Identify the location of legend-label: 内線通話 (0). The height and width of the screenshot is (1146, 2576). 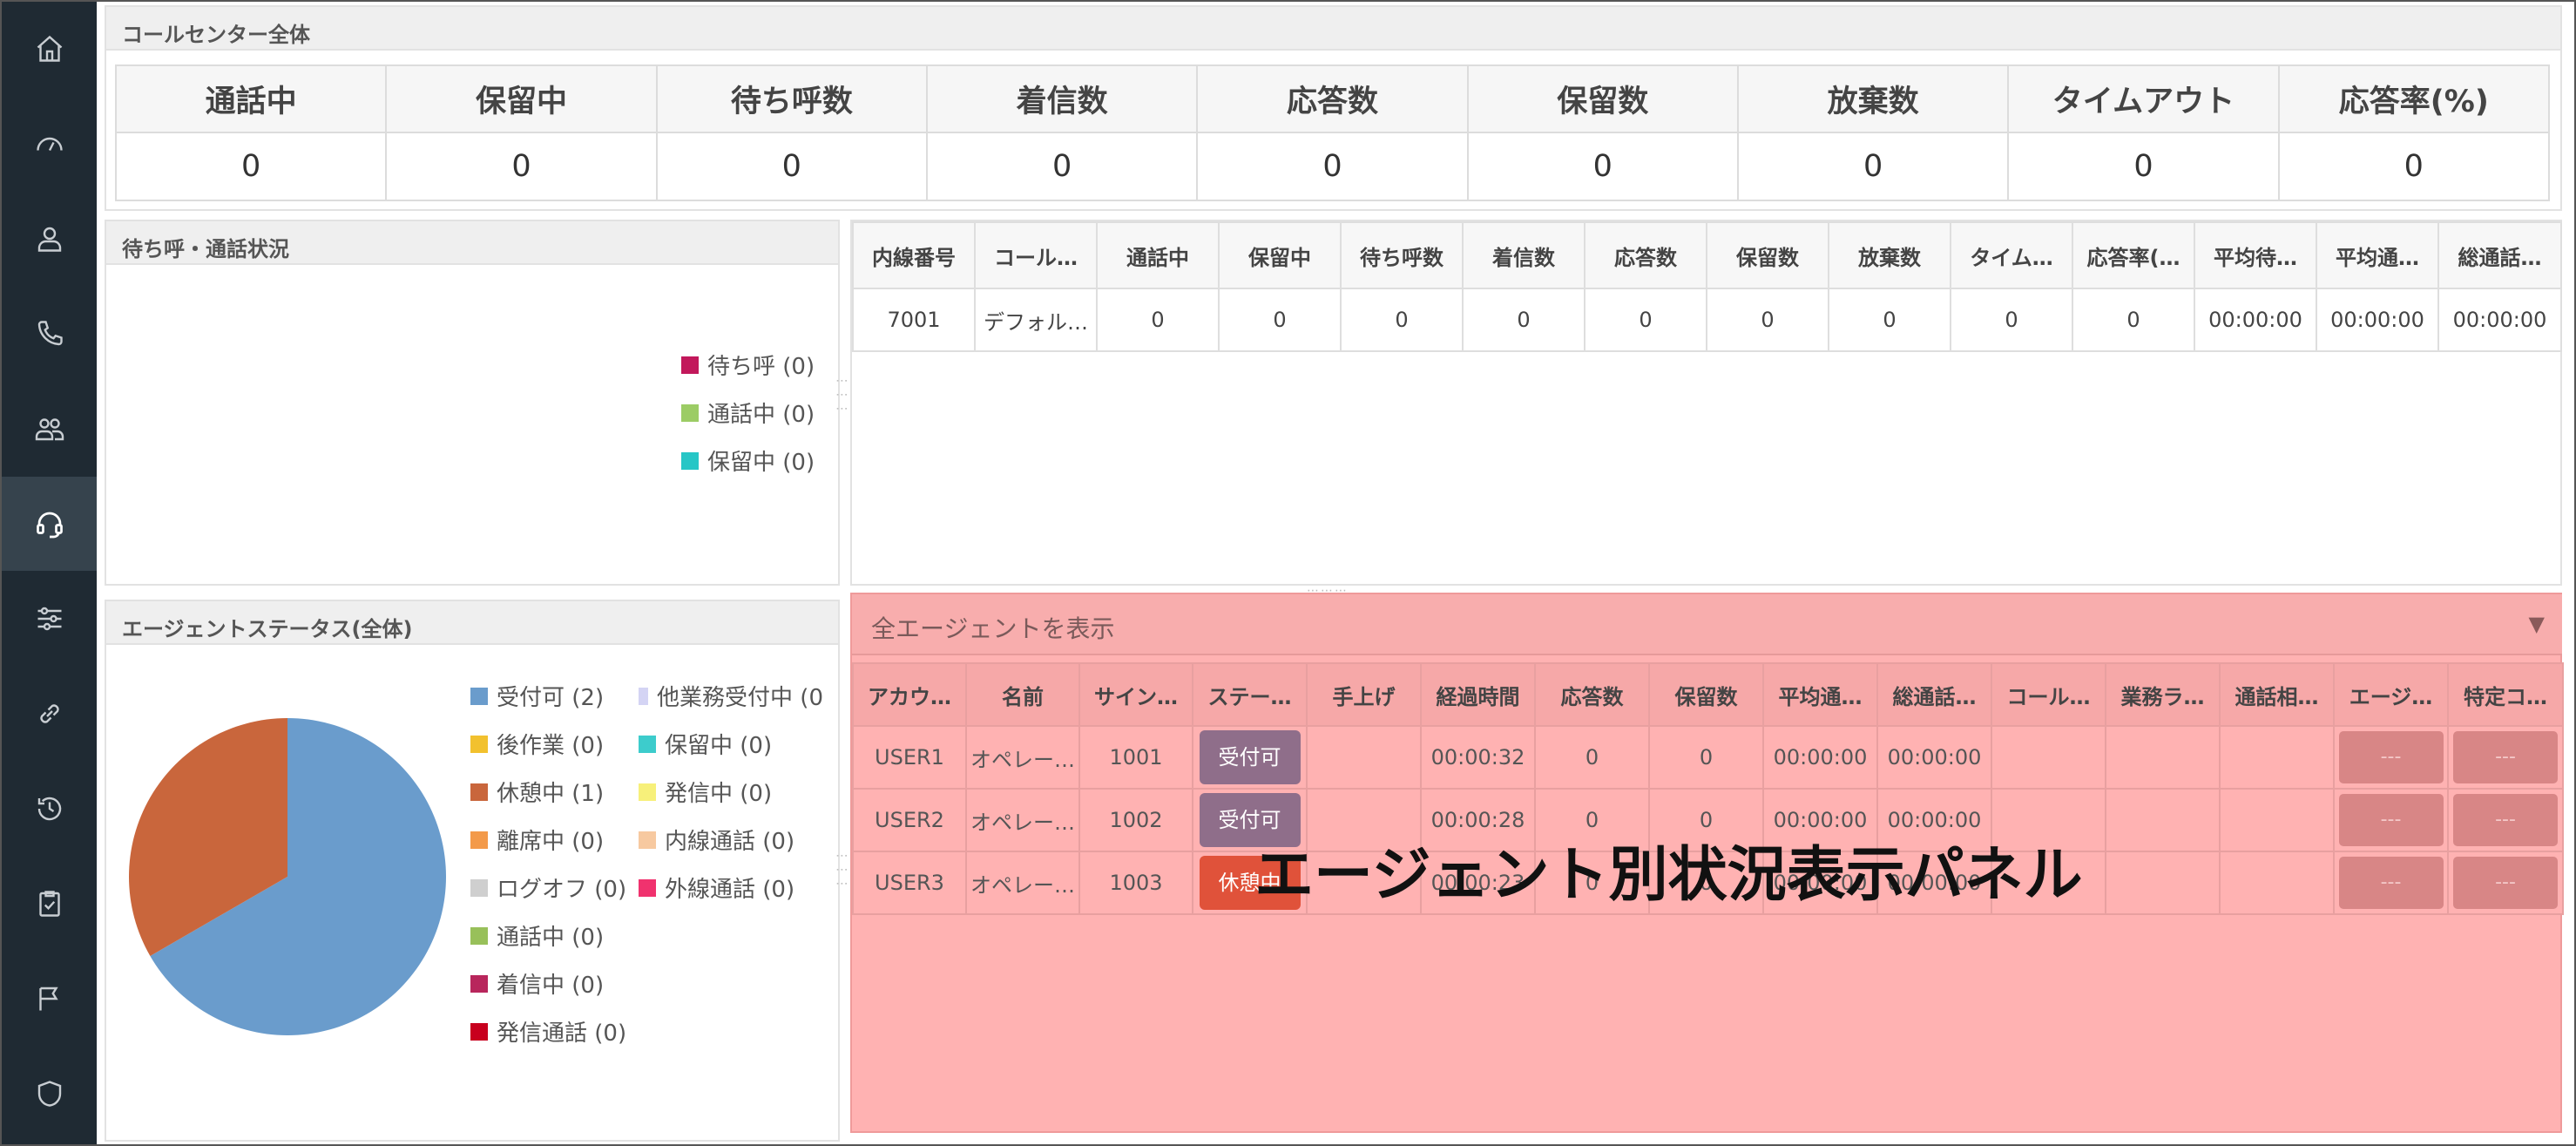
(730, 842).